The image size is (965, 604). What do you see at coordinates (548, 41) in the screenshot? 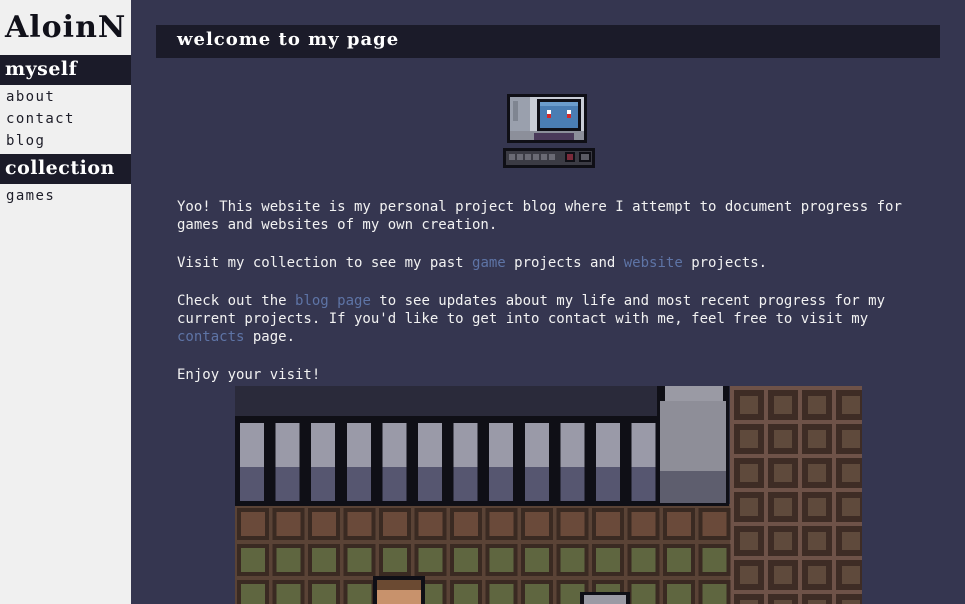
I see `title-bar: welcome to my page` at bounding box center [548, 41].